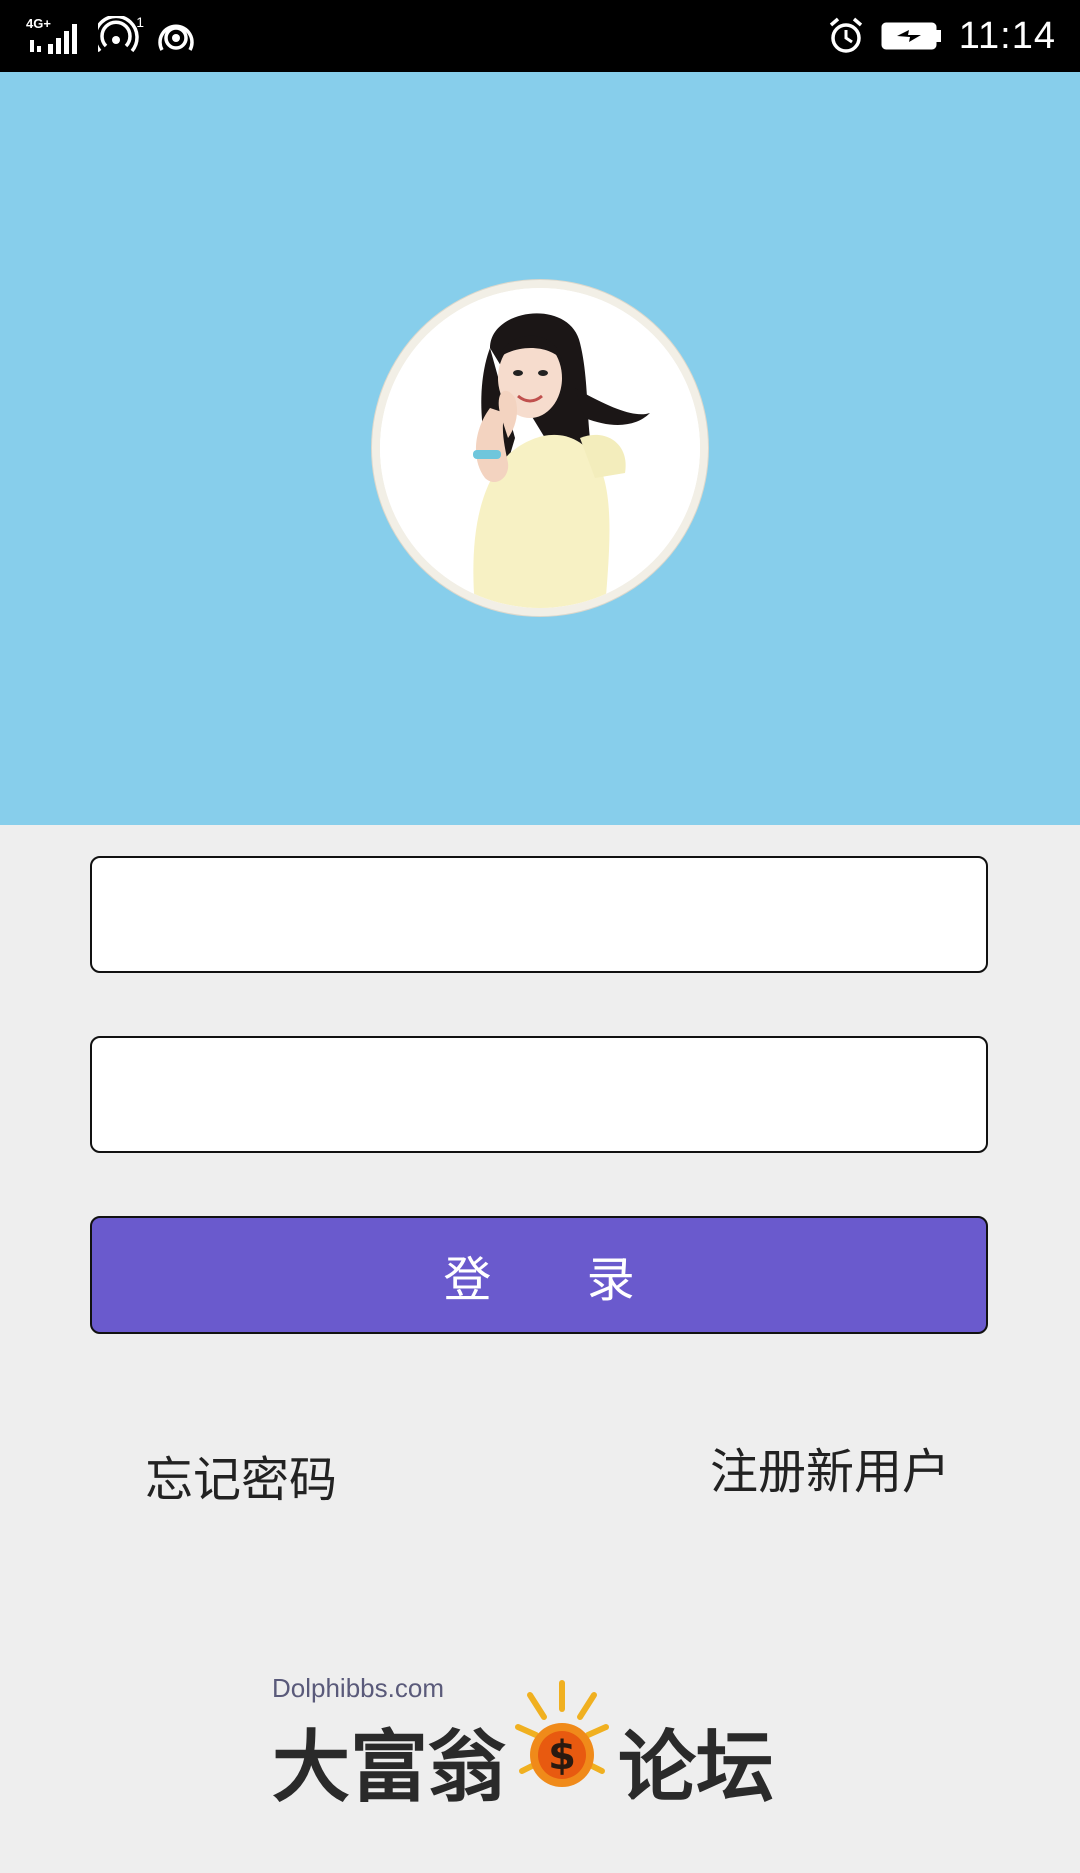 Image resolution: width=1080 pixels, height=1873 pixels. I want to click on avatar, so click(540, 448).